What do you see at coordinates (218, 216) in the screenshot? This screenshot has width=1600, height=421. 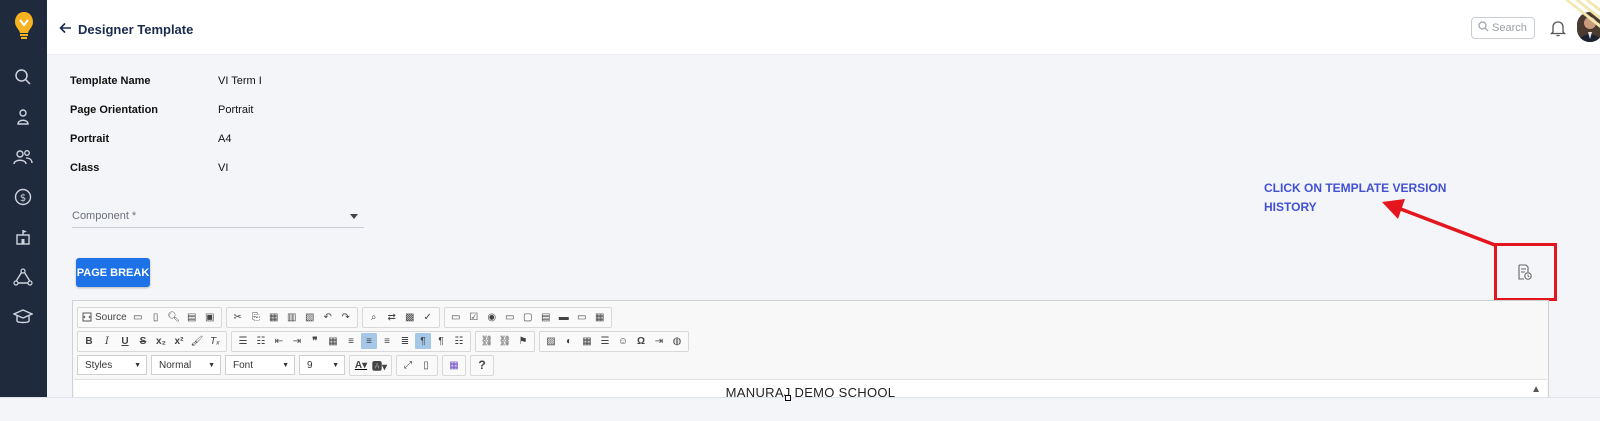 I see `component-select: Component *` at bounding box center [218, 216].